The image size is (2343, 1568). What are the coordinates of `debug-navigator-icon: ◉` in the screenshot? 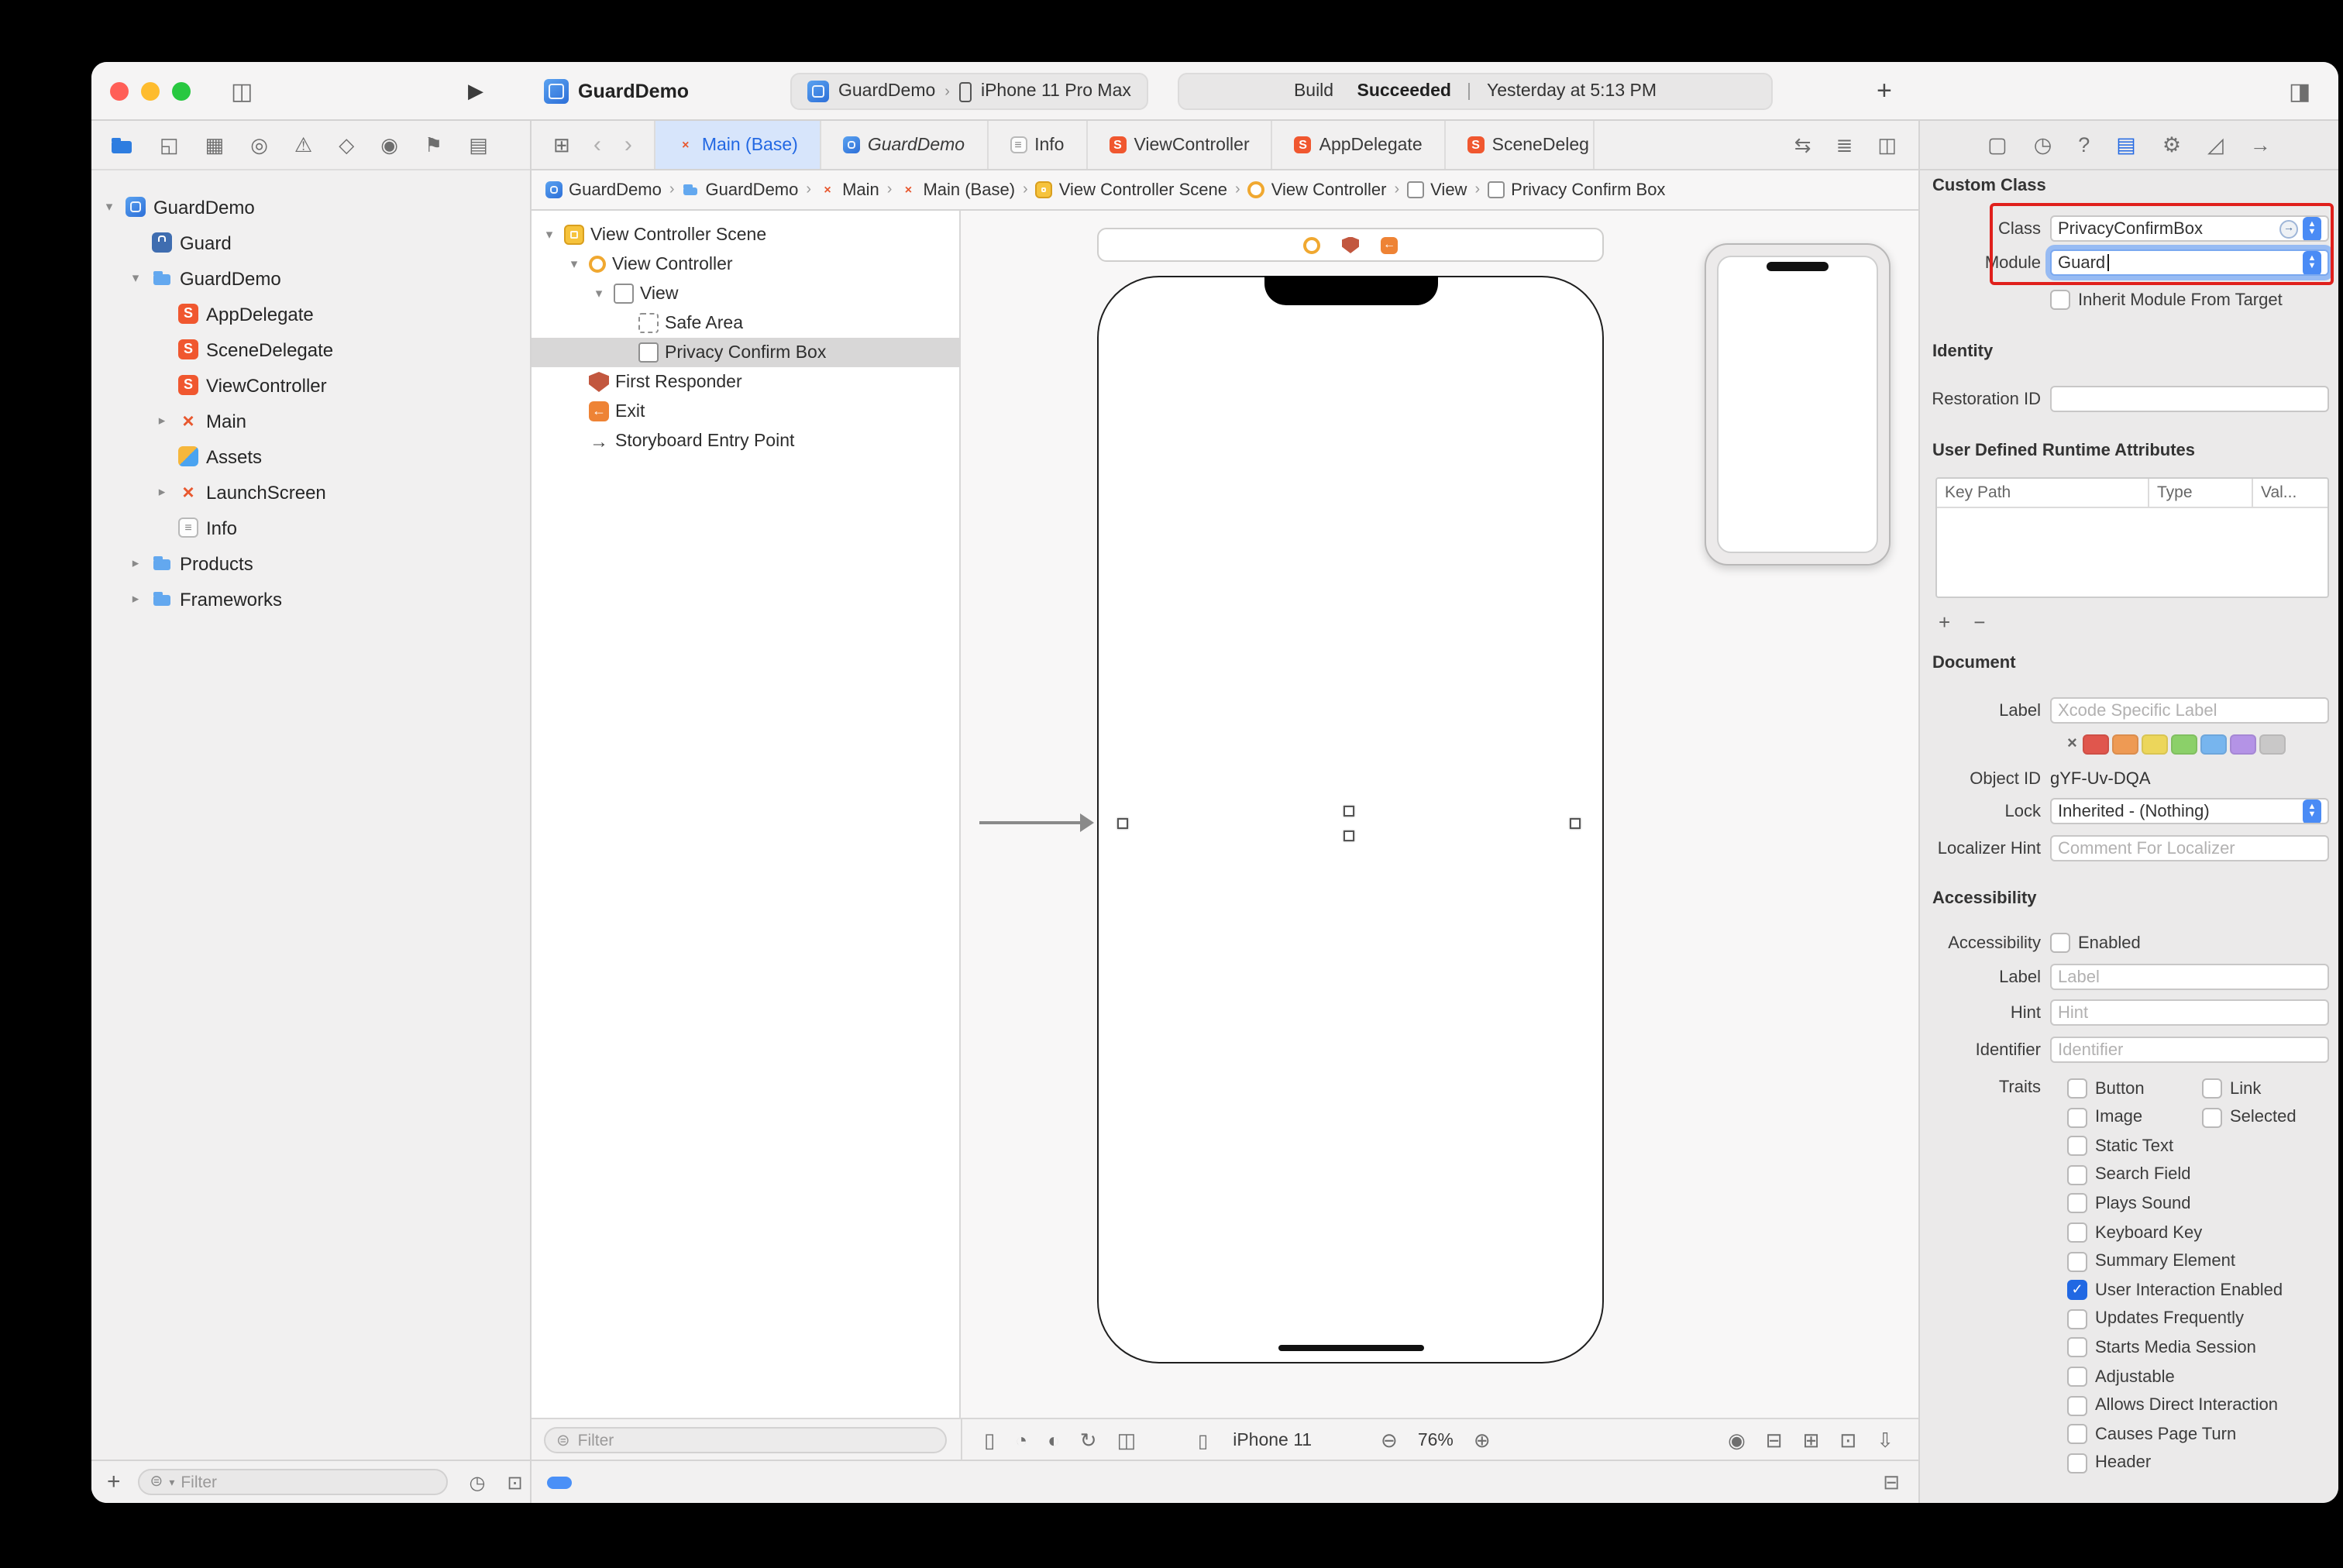 It's located at (389, 145).